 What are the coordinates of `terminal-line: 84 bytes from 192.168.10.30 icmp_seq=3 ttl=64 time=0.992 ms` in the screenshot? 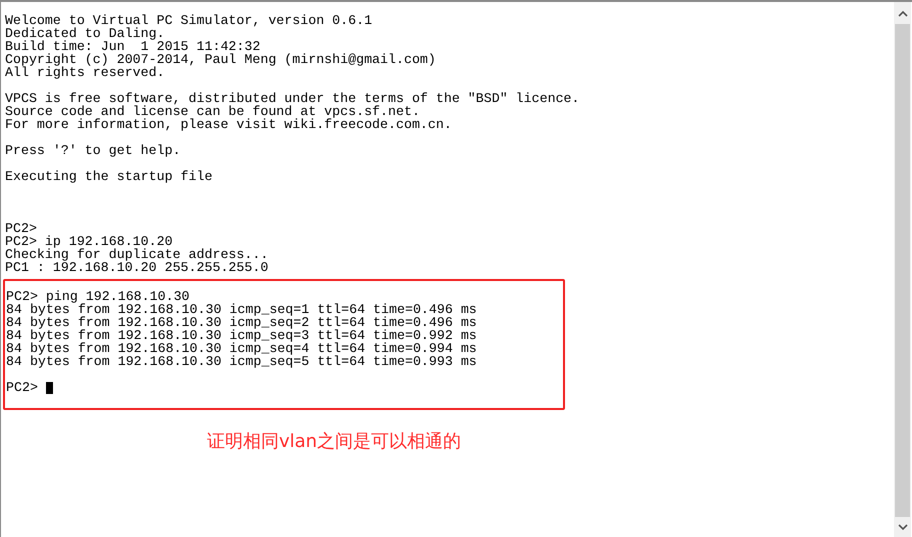 It's located at (241, 335).